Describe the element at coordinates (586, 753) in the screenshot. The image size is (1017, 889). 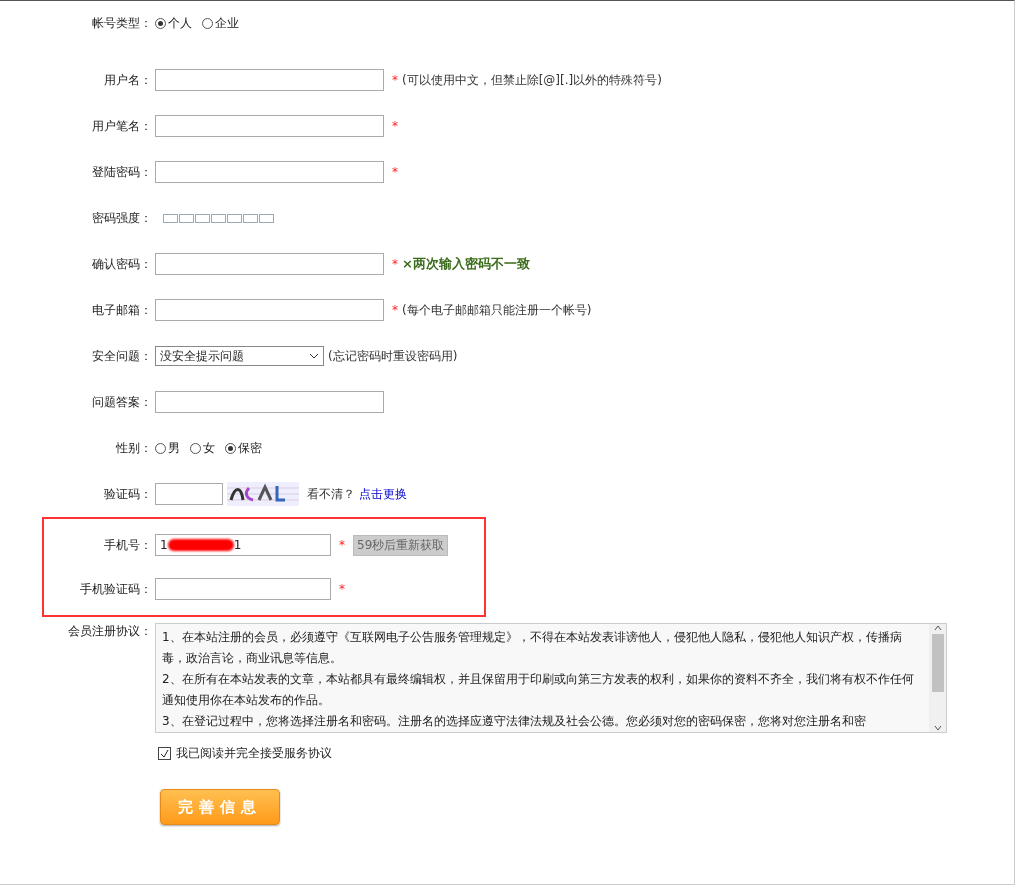
I see `accept-checkbox: 我已阅读并完全接受服务协议` at that location.